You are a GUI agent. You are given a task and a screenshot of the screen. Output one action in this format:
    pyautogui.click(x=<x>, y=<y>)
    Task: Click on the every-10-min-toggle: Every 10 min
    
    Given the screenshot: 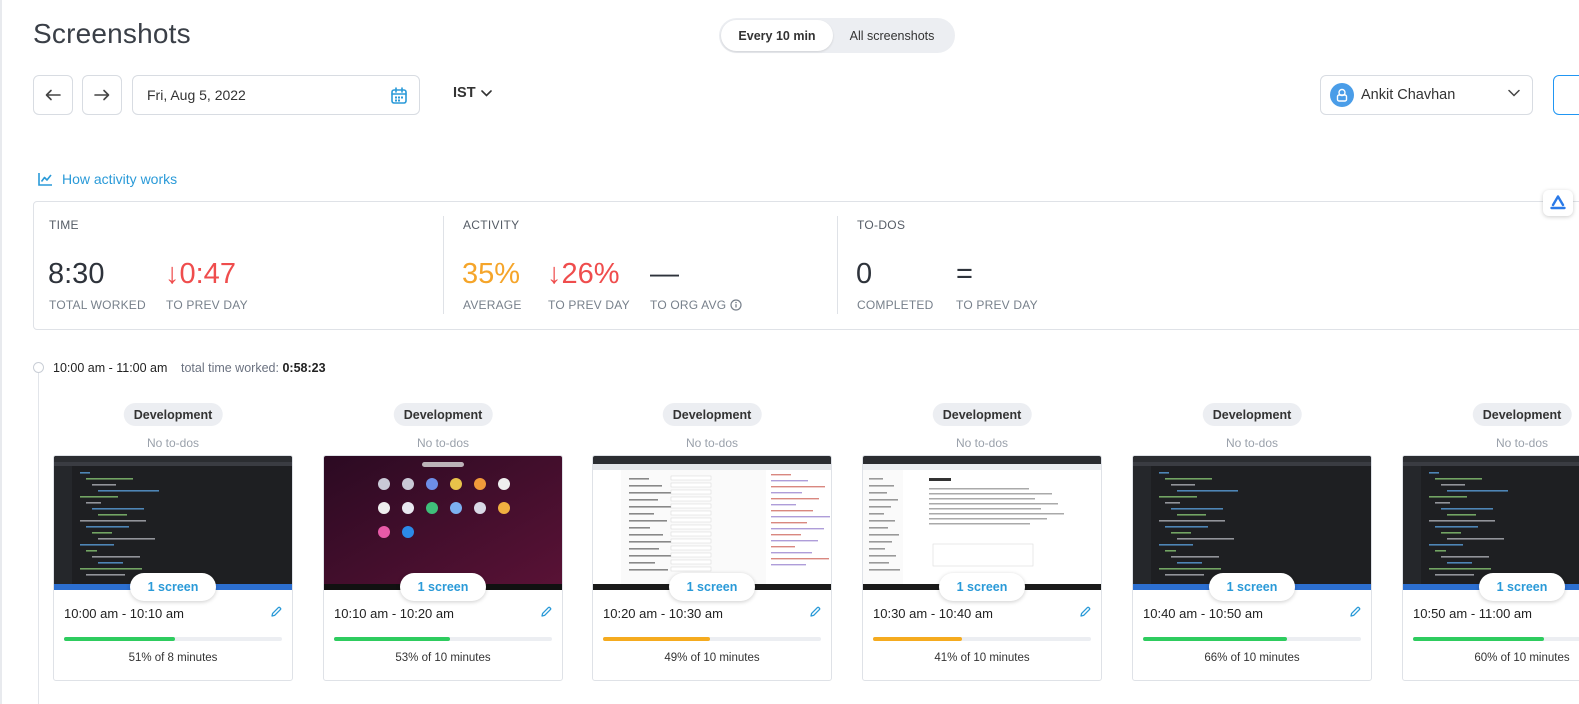 What is the action you would take?
    pyautogui.click(x=777, y=35)
    